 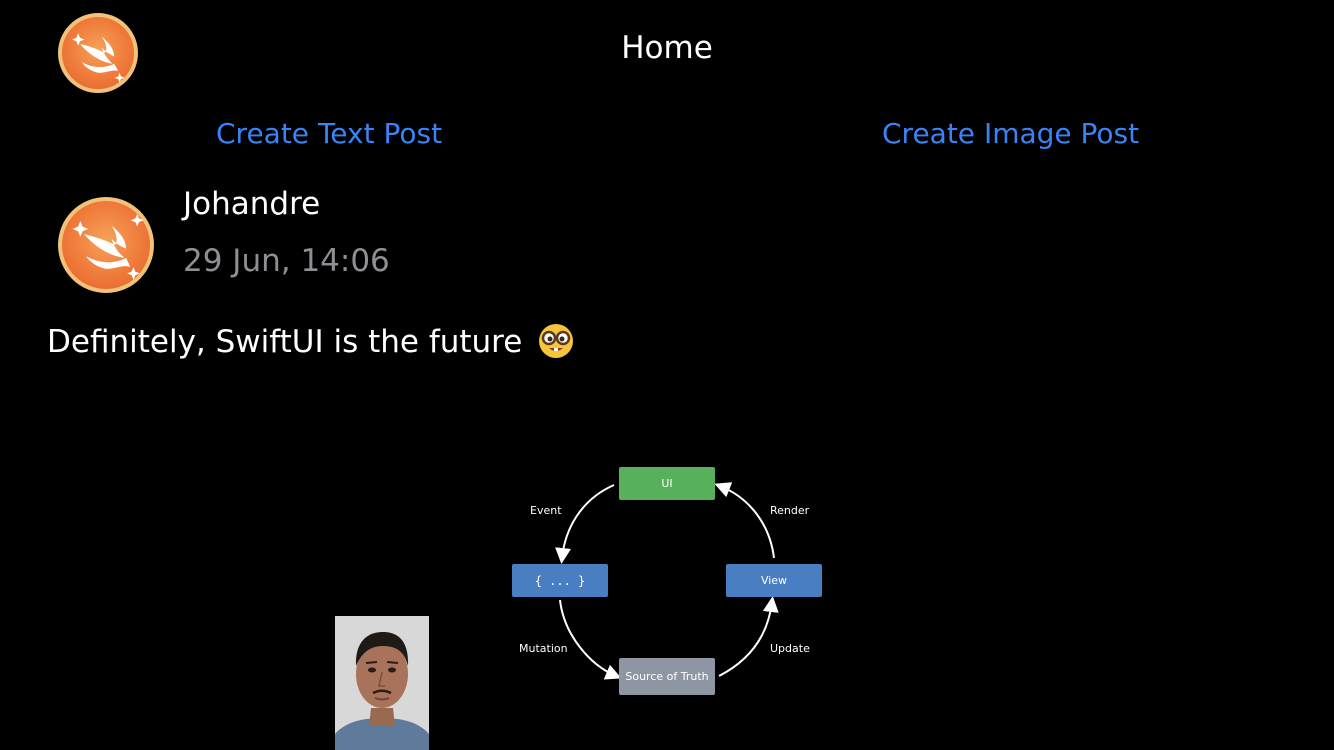 What do you see at coordinates (546, 510) in the screenshot?
I see `diagram-label-event: Event` at bounding box center [546, 510].